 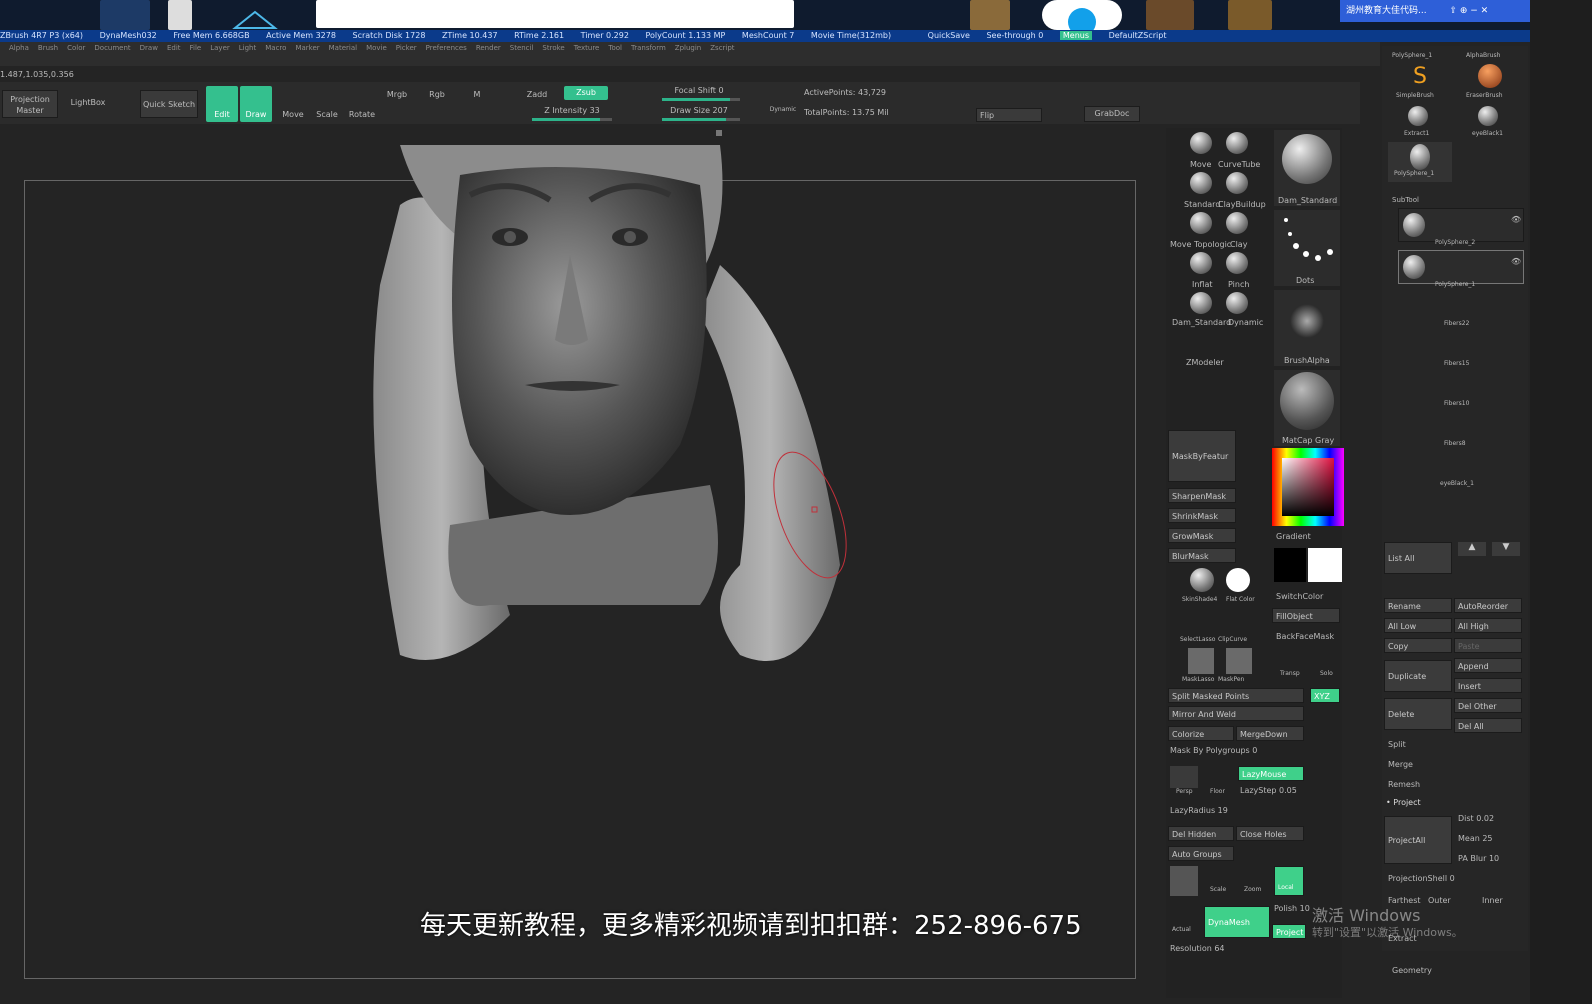 What do you see at coordinates (1201, 223) in the screenshot?
I see `move-topologic-brush-icon` at bounding box center [1201, 223].